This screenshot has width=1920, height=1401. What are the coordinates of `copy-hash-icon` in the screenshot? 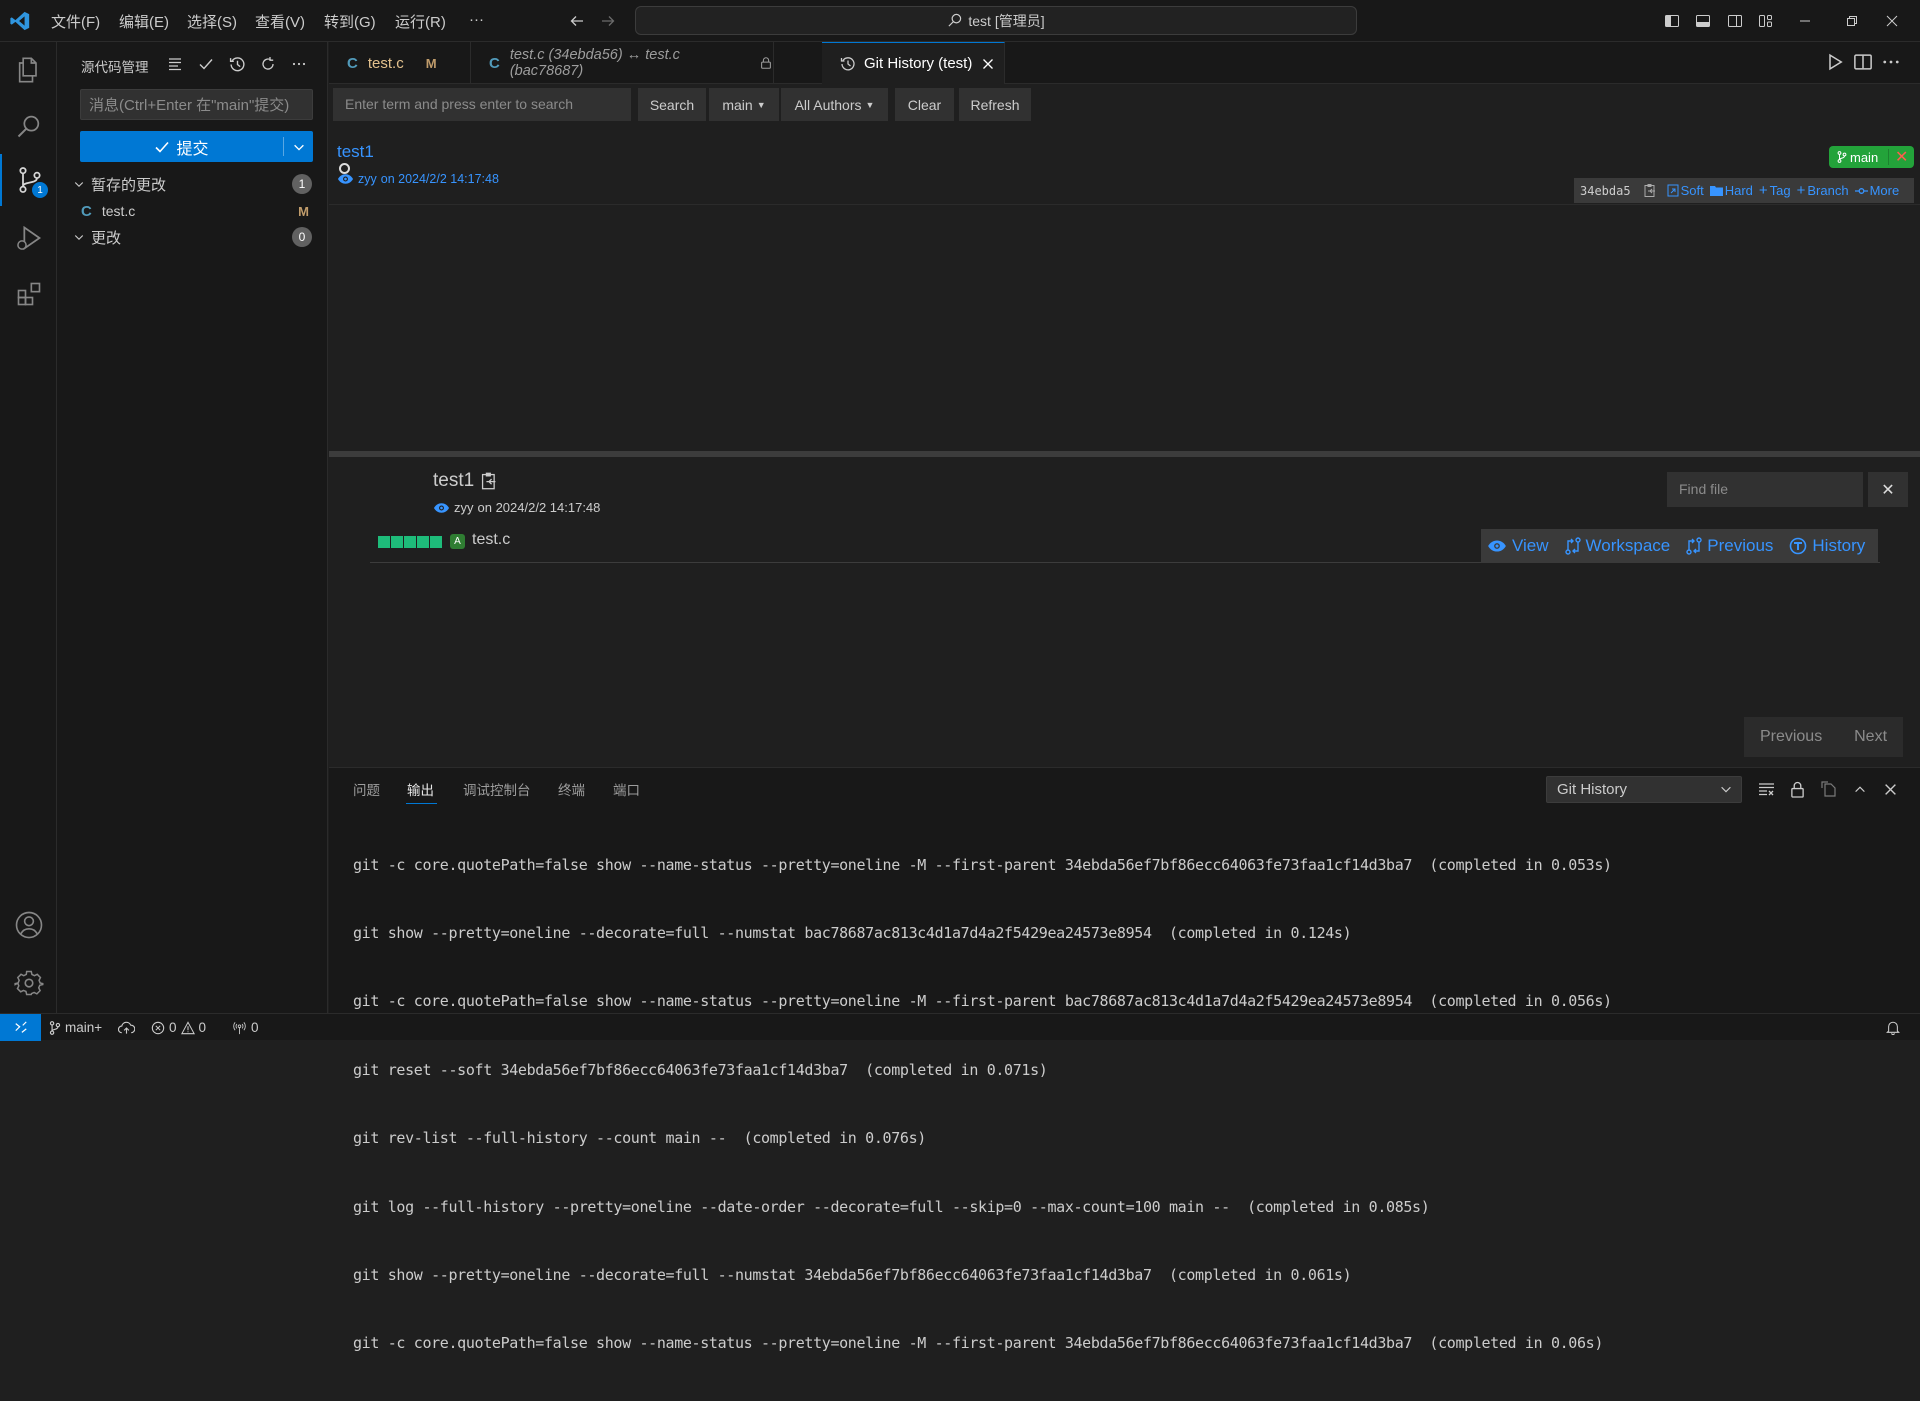 It's located at (1650, 190).